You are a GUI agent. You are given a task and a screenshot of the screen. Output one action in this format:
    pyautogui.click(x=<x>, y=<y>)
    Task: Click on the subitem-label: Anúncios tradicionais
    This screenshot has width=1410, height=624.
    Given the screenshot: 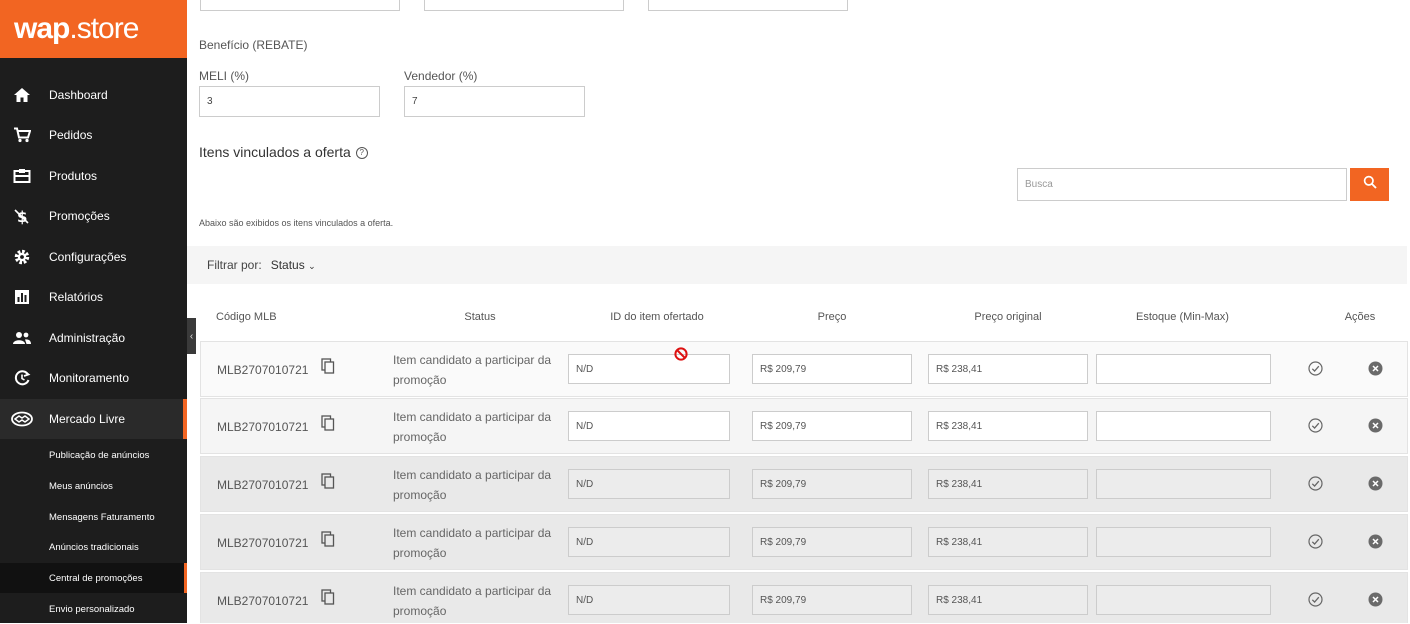 What is the action you would take?
    pyautogui.click(x=94, y=547)
    